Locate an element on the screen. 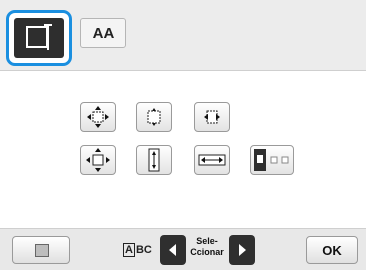 This screenshot has height=270, width=366. stretch-vertical-button is located at coordinates (154, 160).